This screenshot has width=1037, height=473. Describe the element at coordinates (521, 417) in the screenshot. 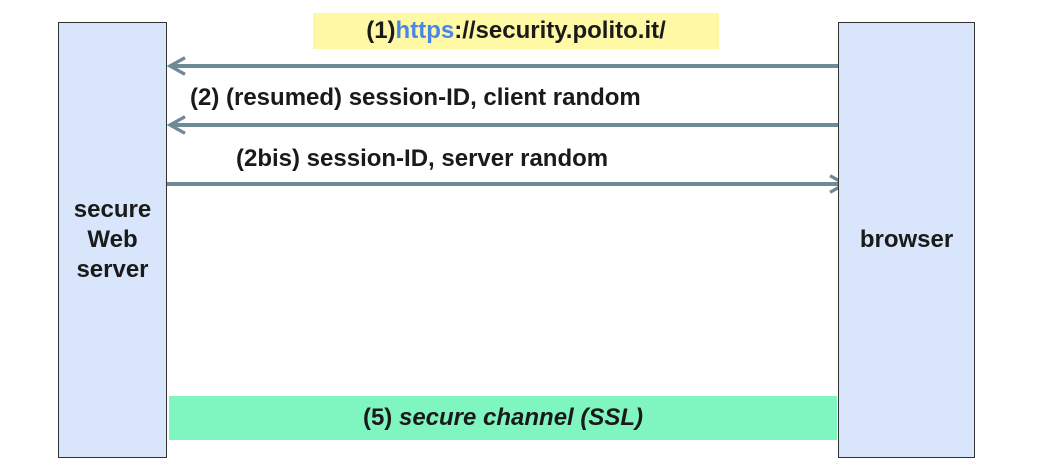

I see `channel-label: secure channel (SSL)` at that location.